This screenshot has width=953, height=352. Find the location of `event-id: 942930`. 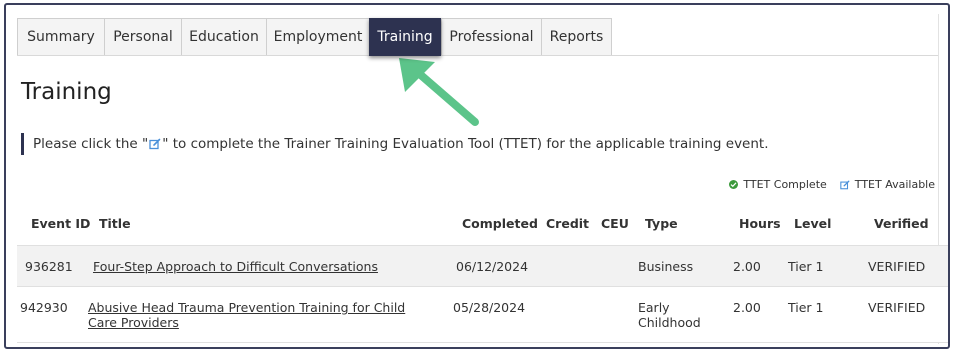

event-id: 942930 is located at coordinates (44, 307).